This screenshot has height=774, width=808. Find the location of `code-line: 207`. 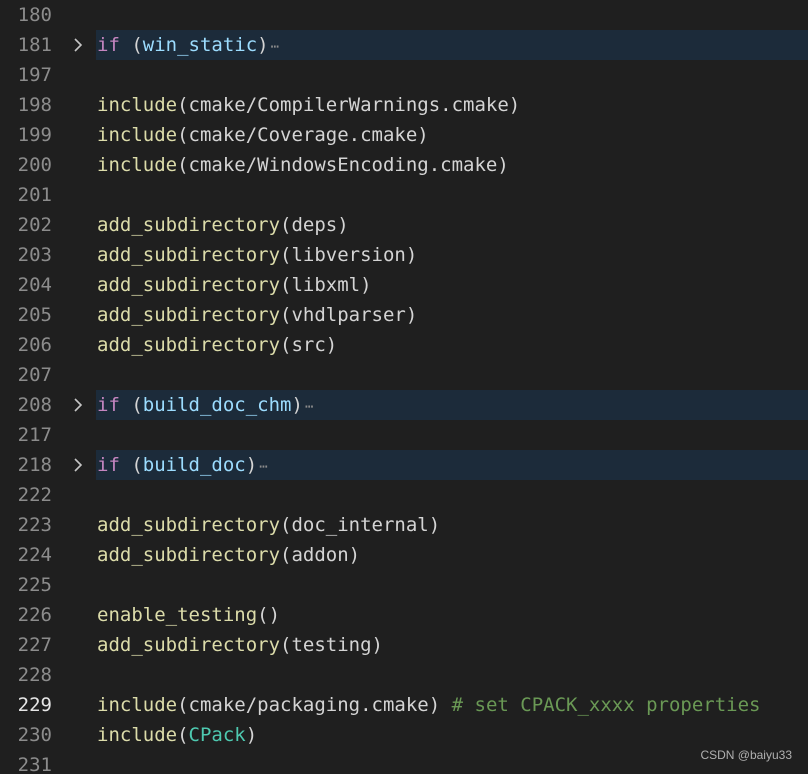

code-line: 207 is located at coordinates (404, 375).